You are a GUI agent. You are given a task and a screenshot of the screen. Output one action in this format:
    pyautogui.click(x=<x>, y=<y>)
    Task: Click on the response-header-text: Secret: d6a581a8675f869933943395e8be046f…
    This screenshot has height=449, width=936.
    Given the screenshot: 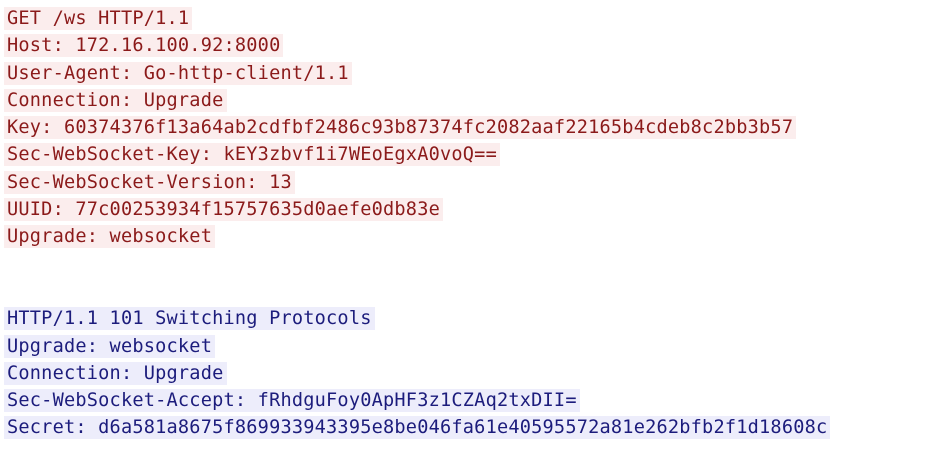 What is the action you would take?
    pyautogui.click(x=417, y=428)
    